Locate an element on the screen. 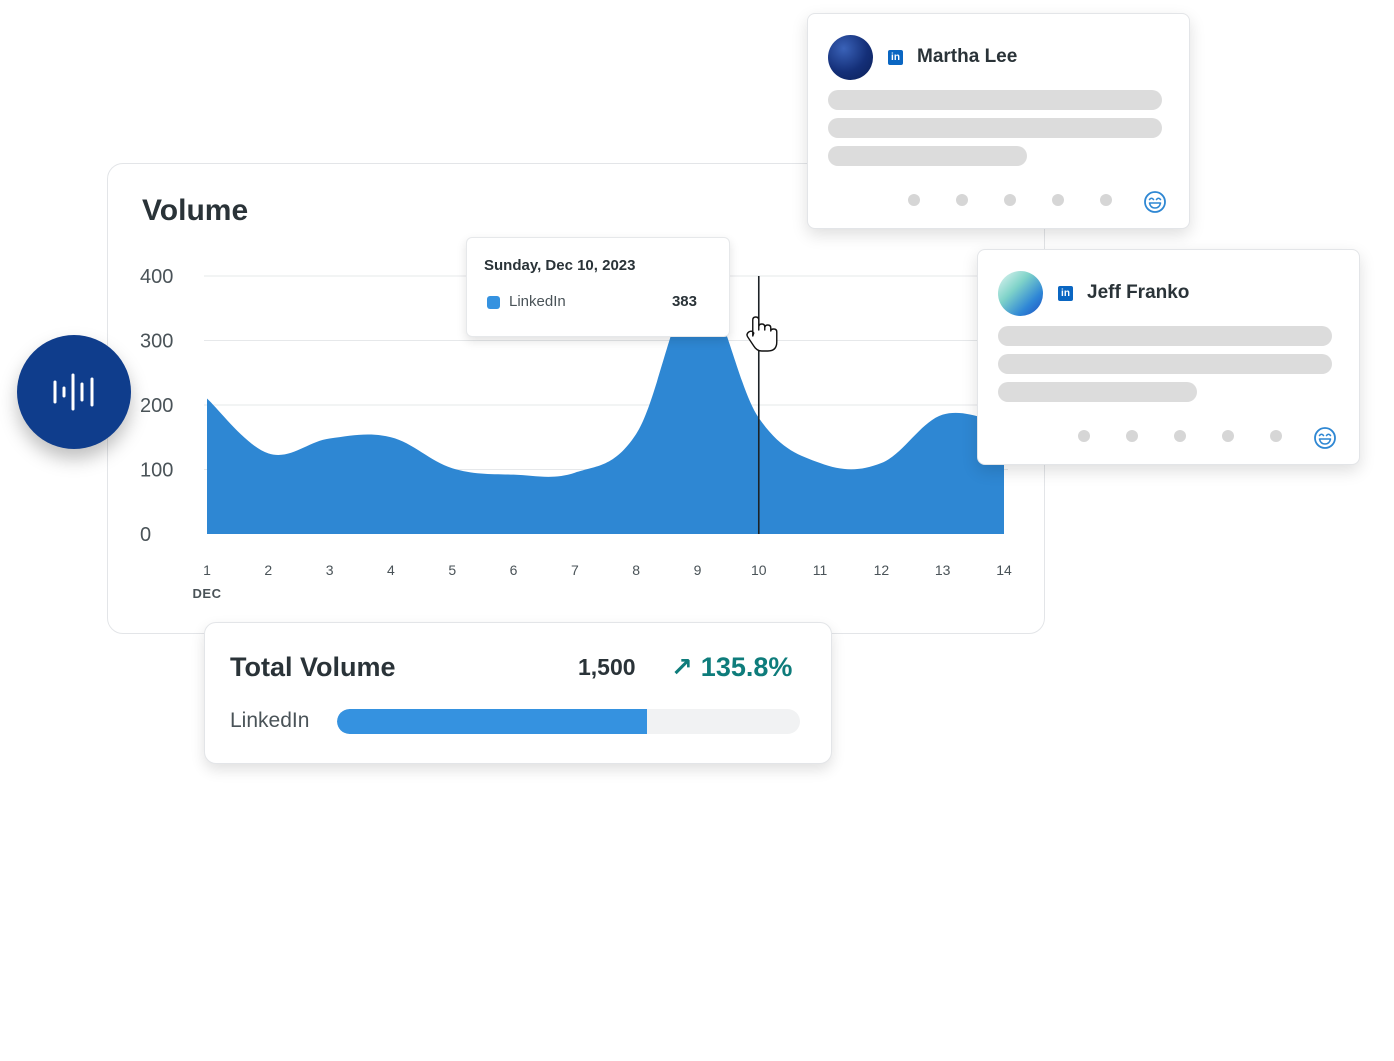 This screenshot has height=1061, width=1394. audio-badge is located at coordinates (74, 392).